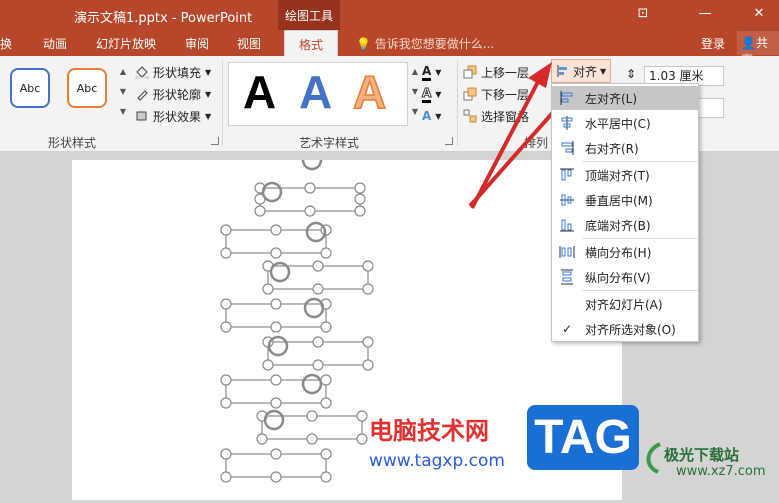 The height and width of the screenshot is (503, 779). Describe the element at coordinates (625, 200) in the screenshot. I see `menu-item-align-middle: 垂直居中(M)` at that location.